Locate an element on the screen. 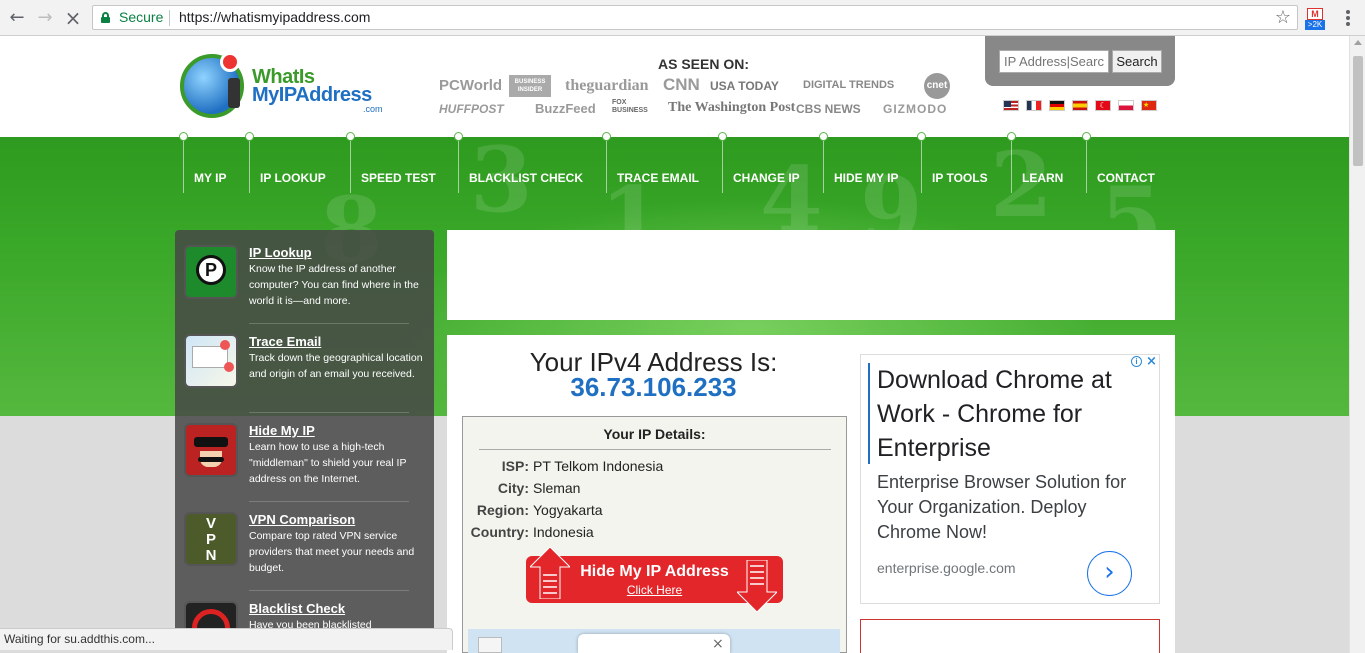 This screenshot has width=1365, height=653. ipv4-address: 36.73.106.233 is located at coordinates (653, 387).